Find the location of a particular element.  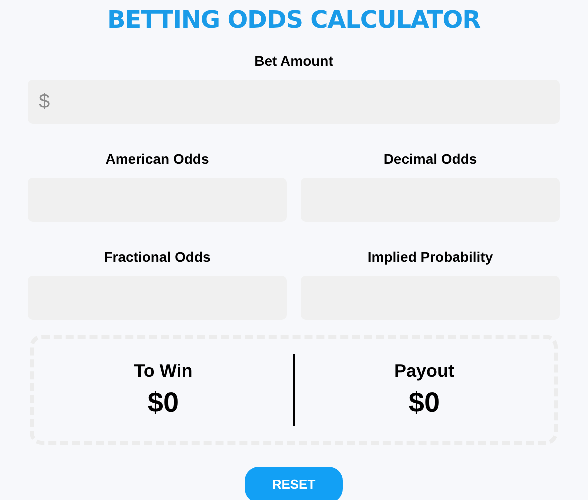

field-label: American Odds is located at coordinates (158, 159).